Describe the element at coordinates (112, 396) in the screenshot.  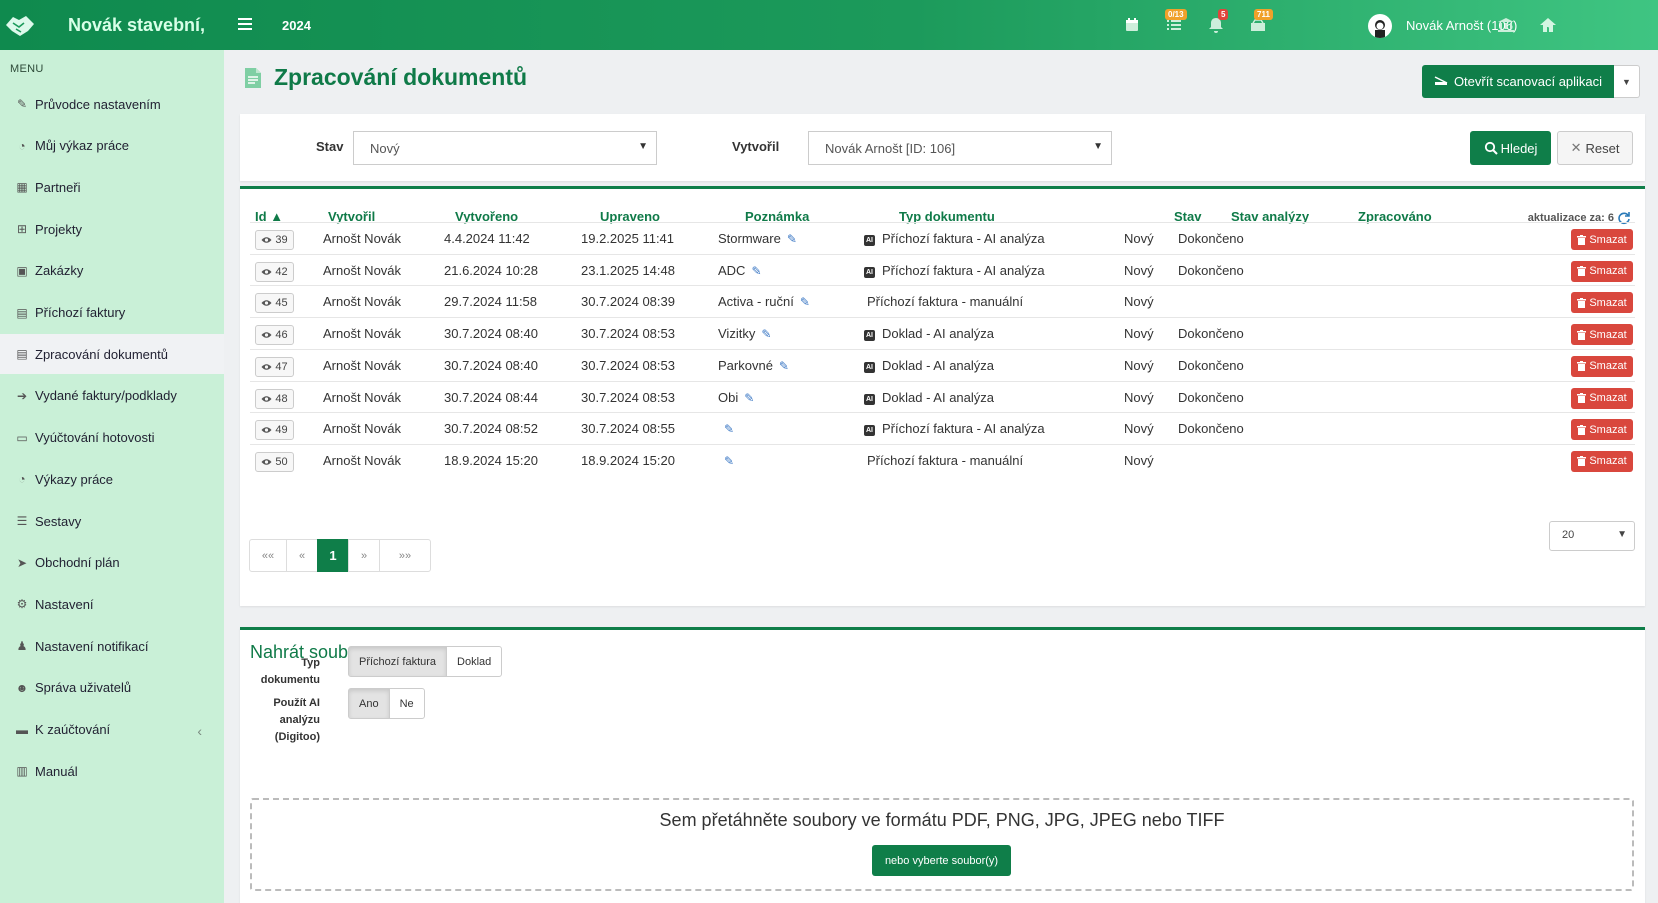
I see `sidebar-item: ➔ Vydané faktury/podklady` at that location.